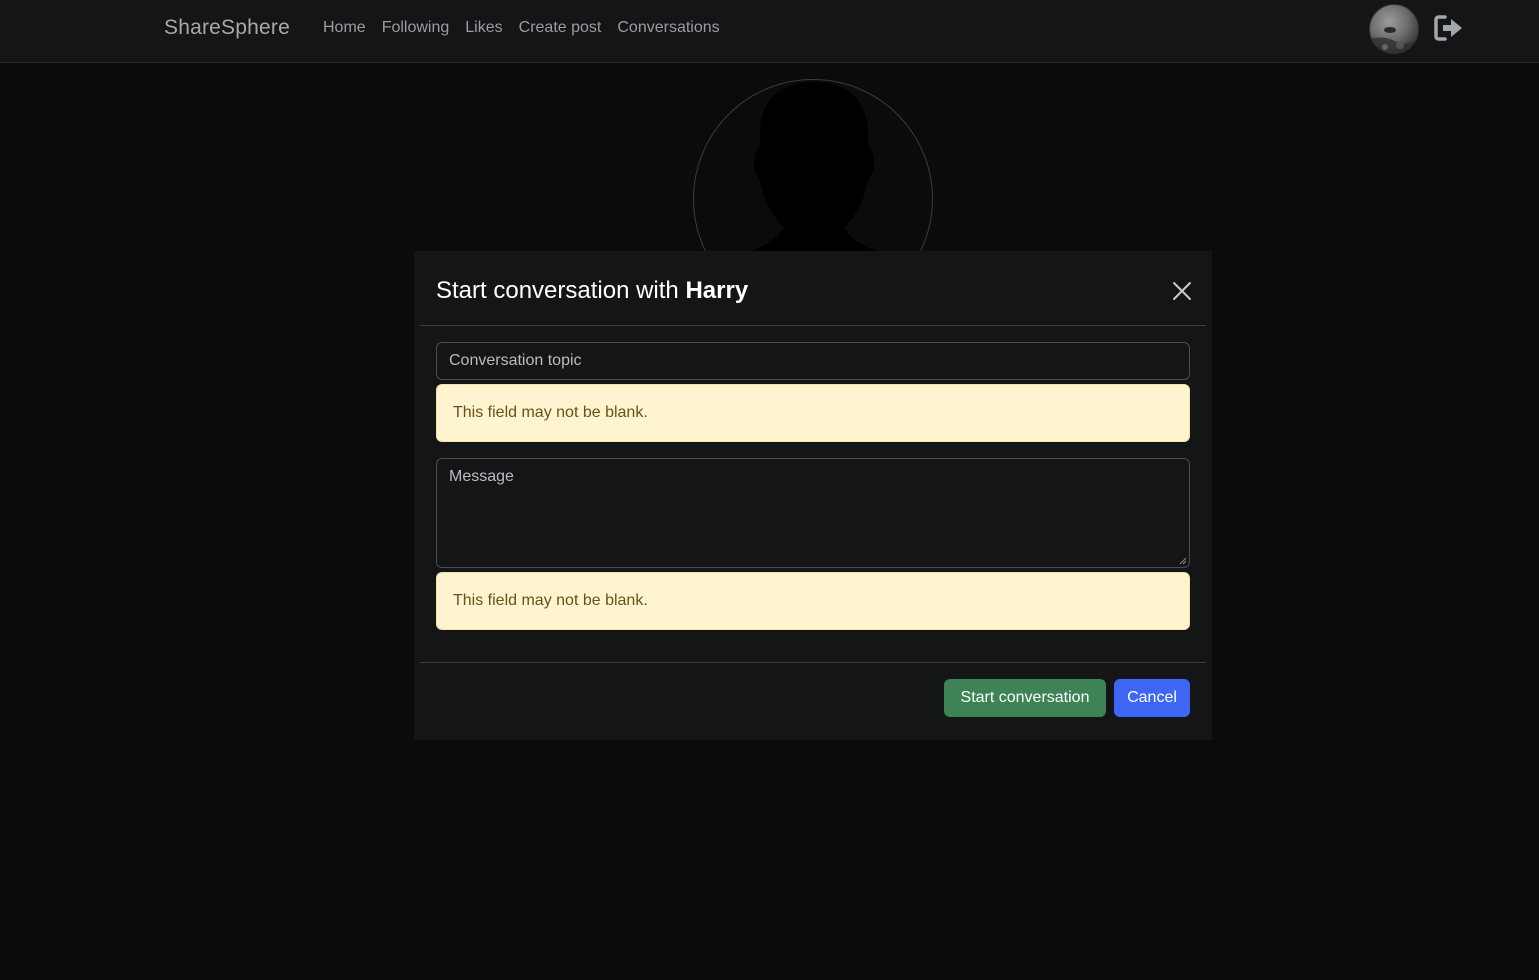  What do you see at coordinates (717, 290) in the screenshot?
I see `modal-title-recipient: Harry` at bounding box center [717, 290].